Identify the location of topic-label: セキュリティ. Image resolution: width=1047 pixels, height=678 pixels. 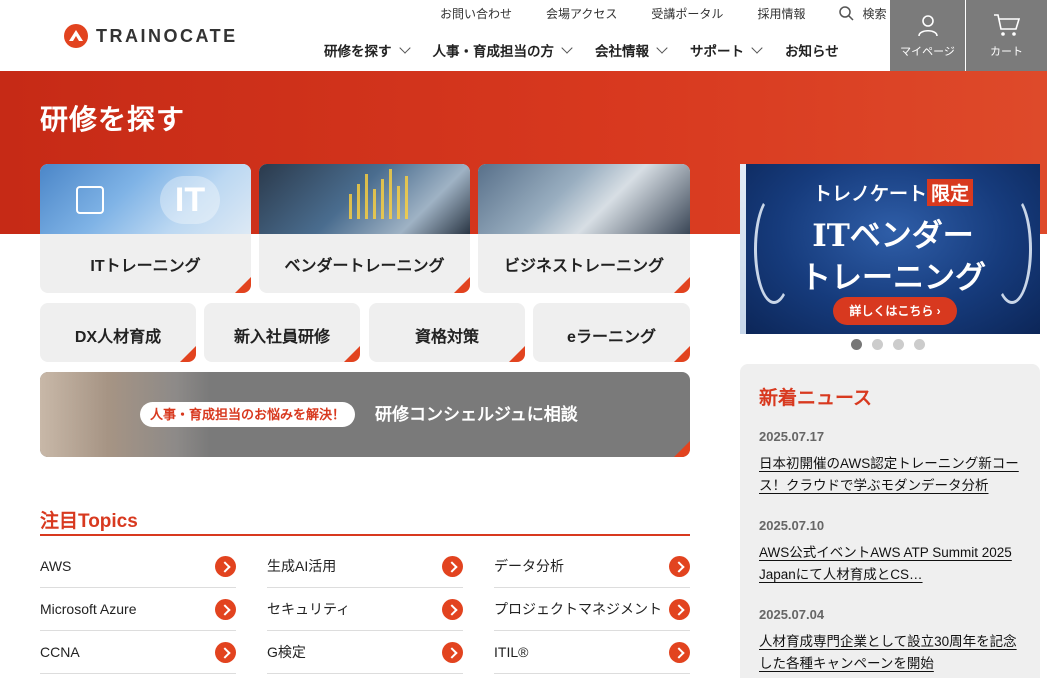
(309, 609).